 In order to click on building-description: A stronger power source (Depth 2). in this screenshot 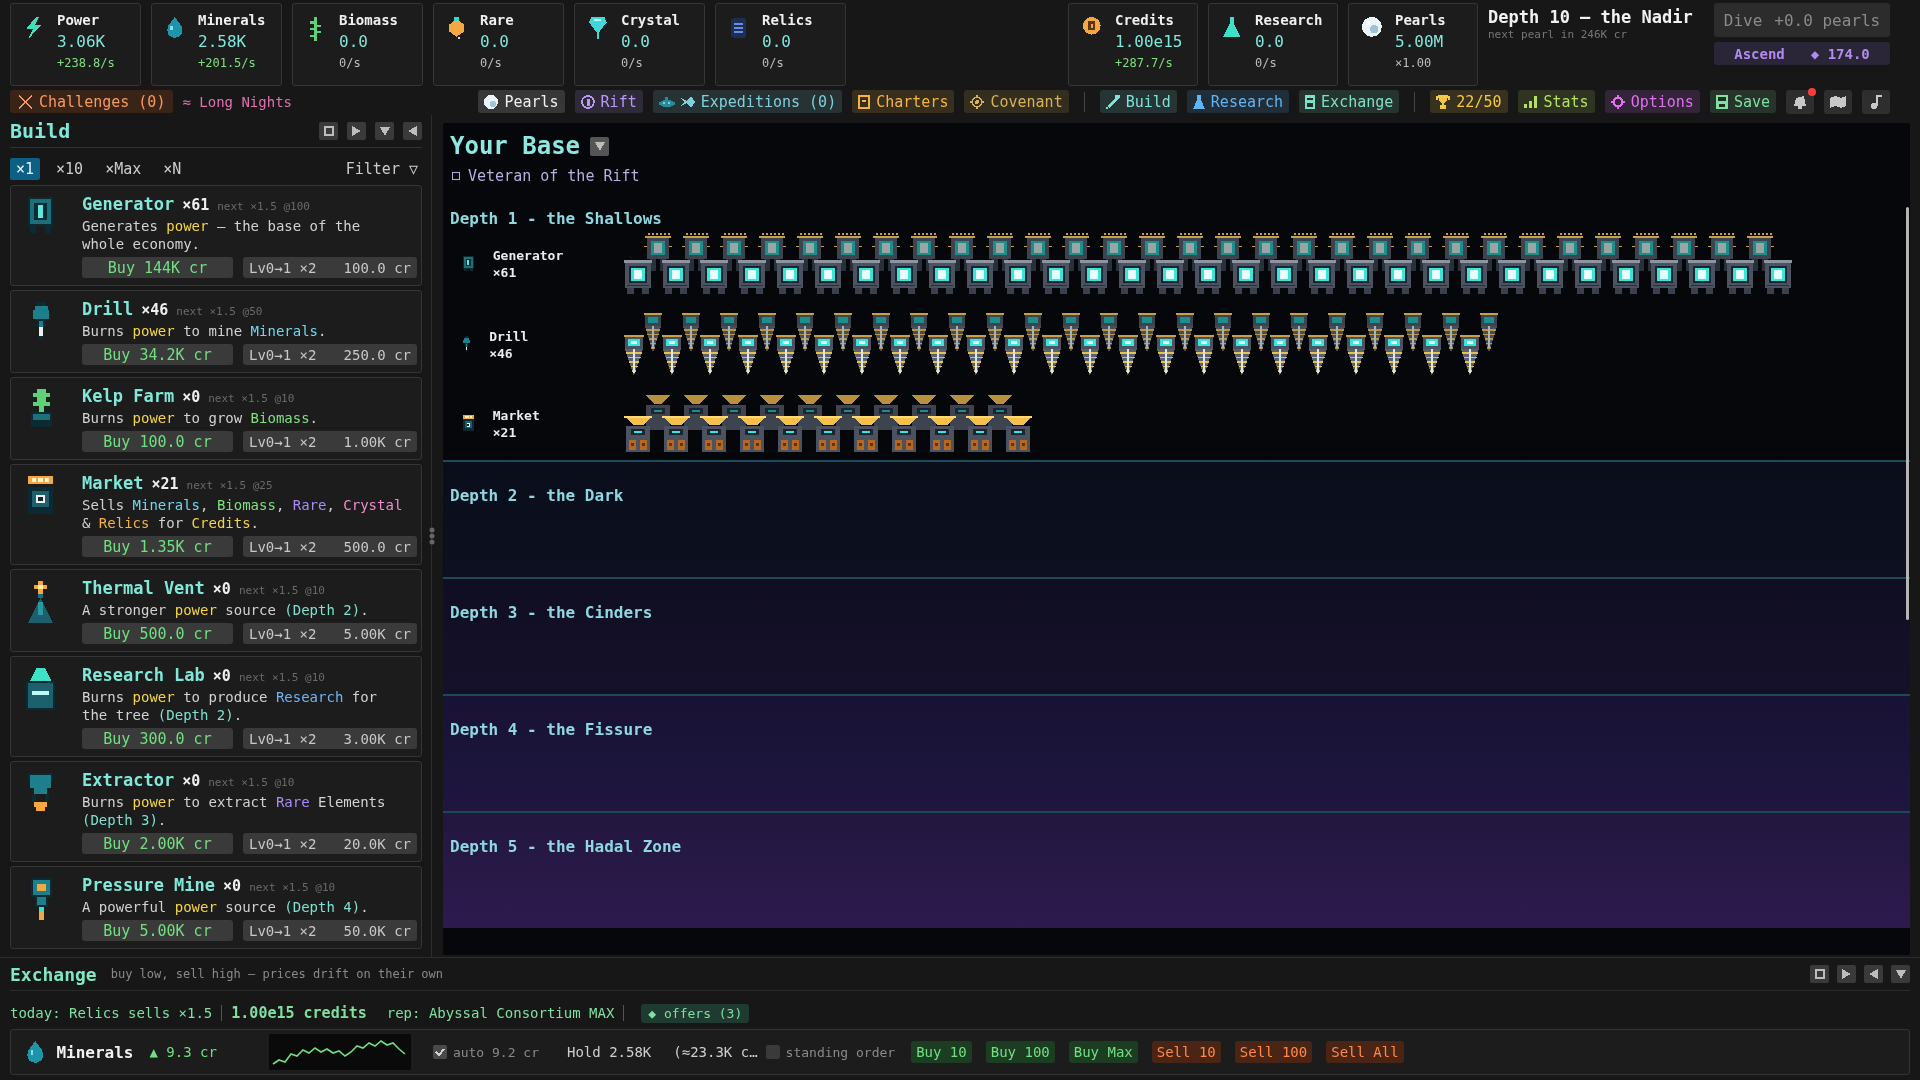, I will do `click(226, 610)`.